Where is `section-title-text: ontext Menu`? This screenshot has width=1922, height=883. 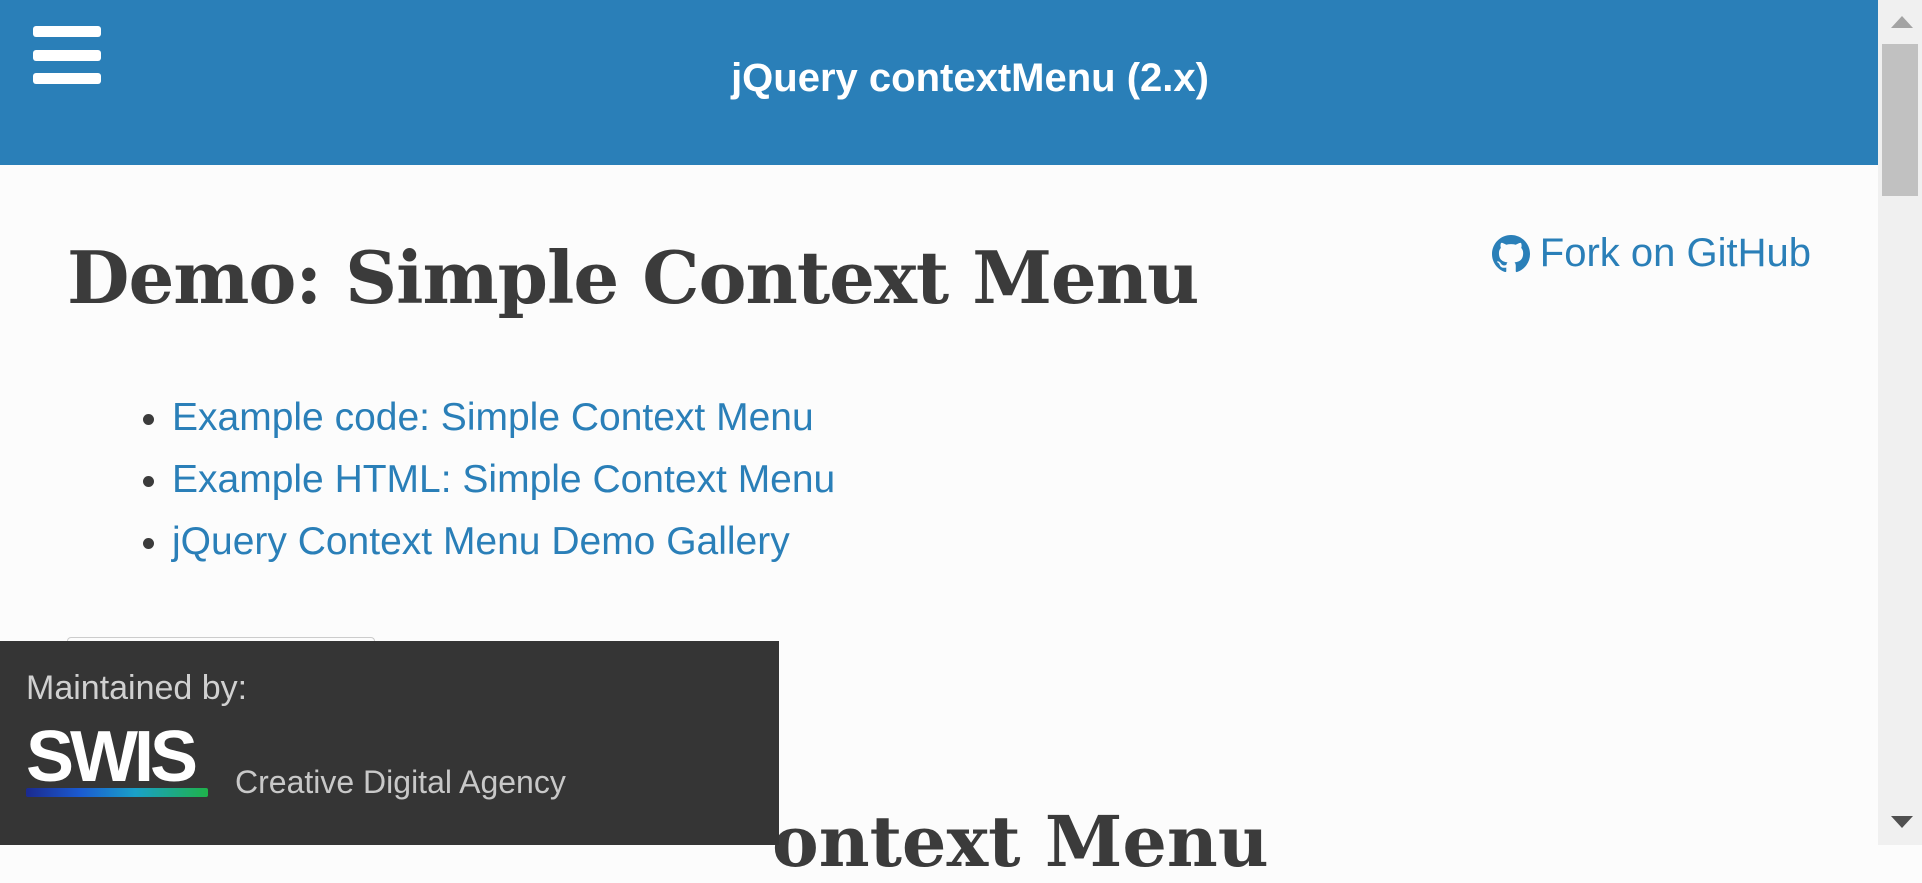
section-title-text: ontext Menu is located at coordinates (1020, 841).